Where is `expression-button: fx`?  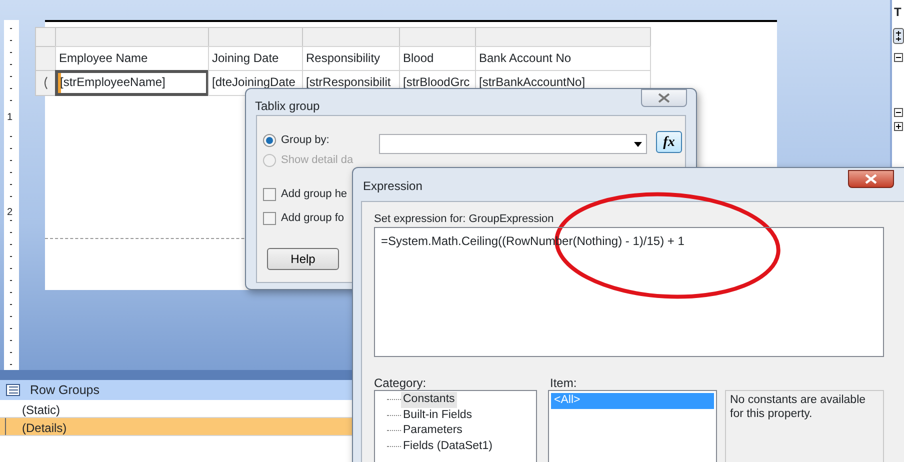
expression-button: fx is located at coordinates (669, 142).